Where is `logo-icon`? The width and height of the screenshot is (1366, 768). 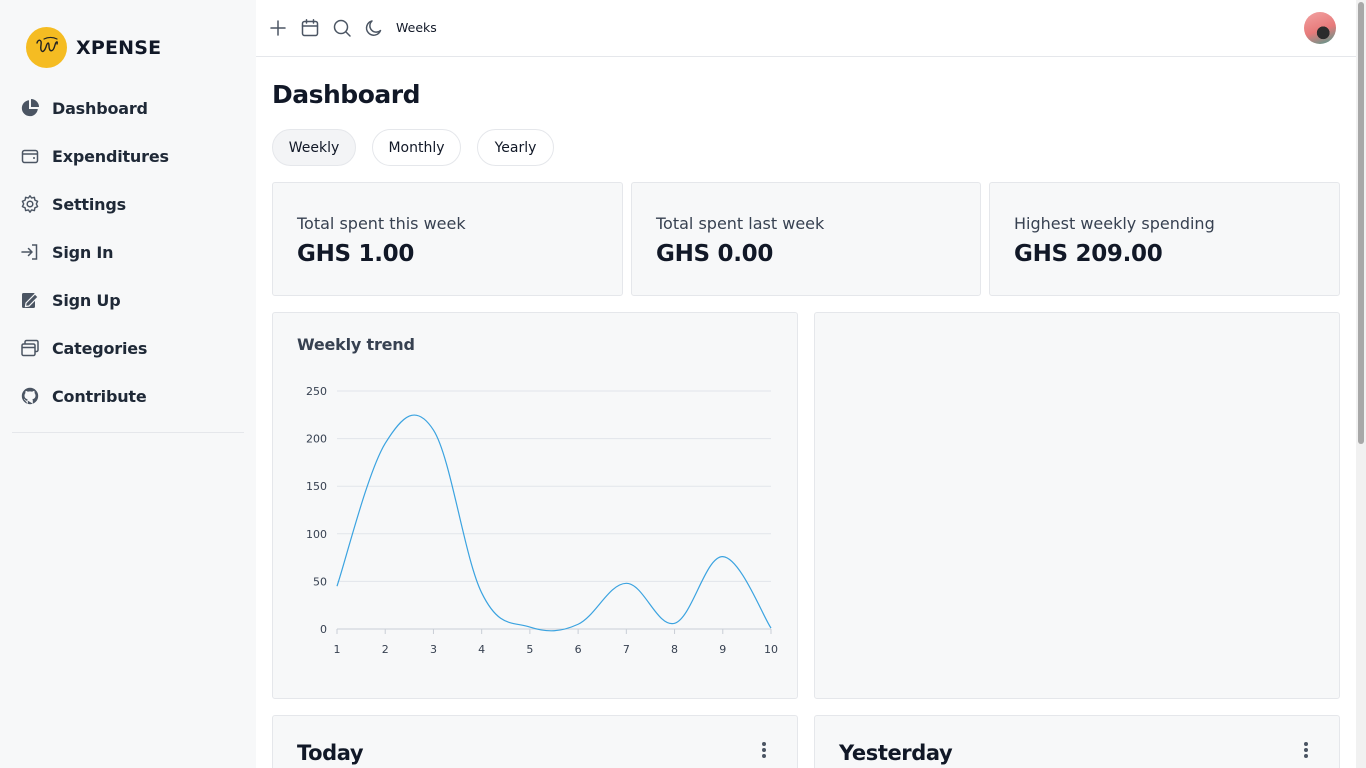 logo-icon is located at coordinates (46, 47).